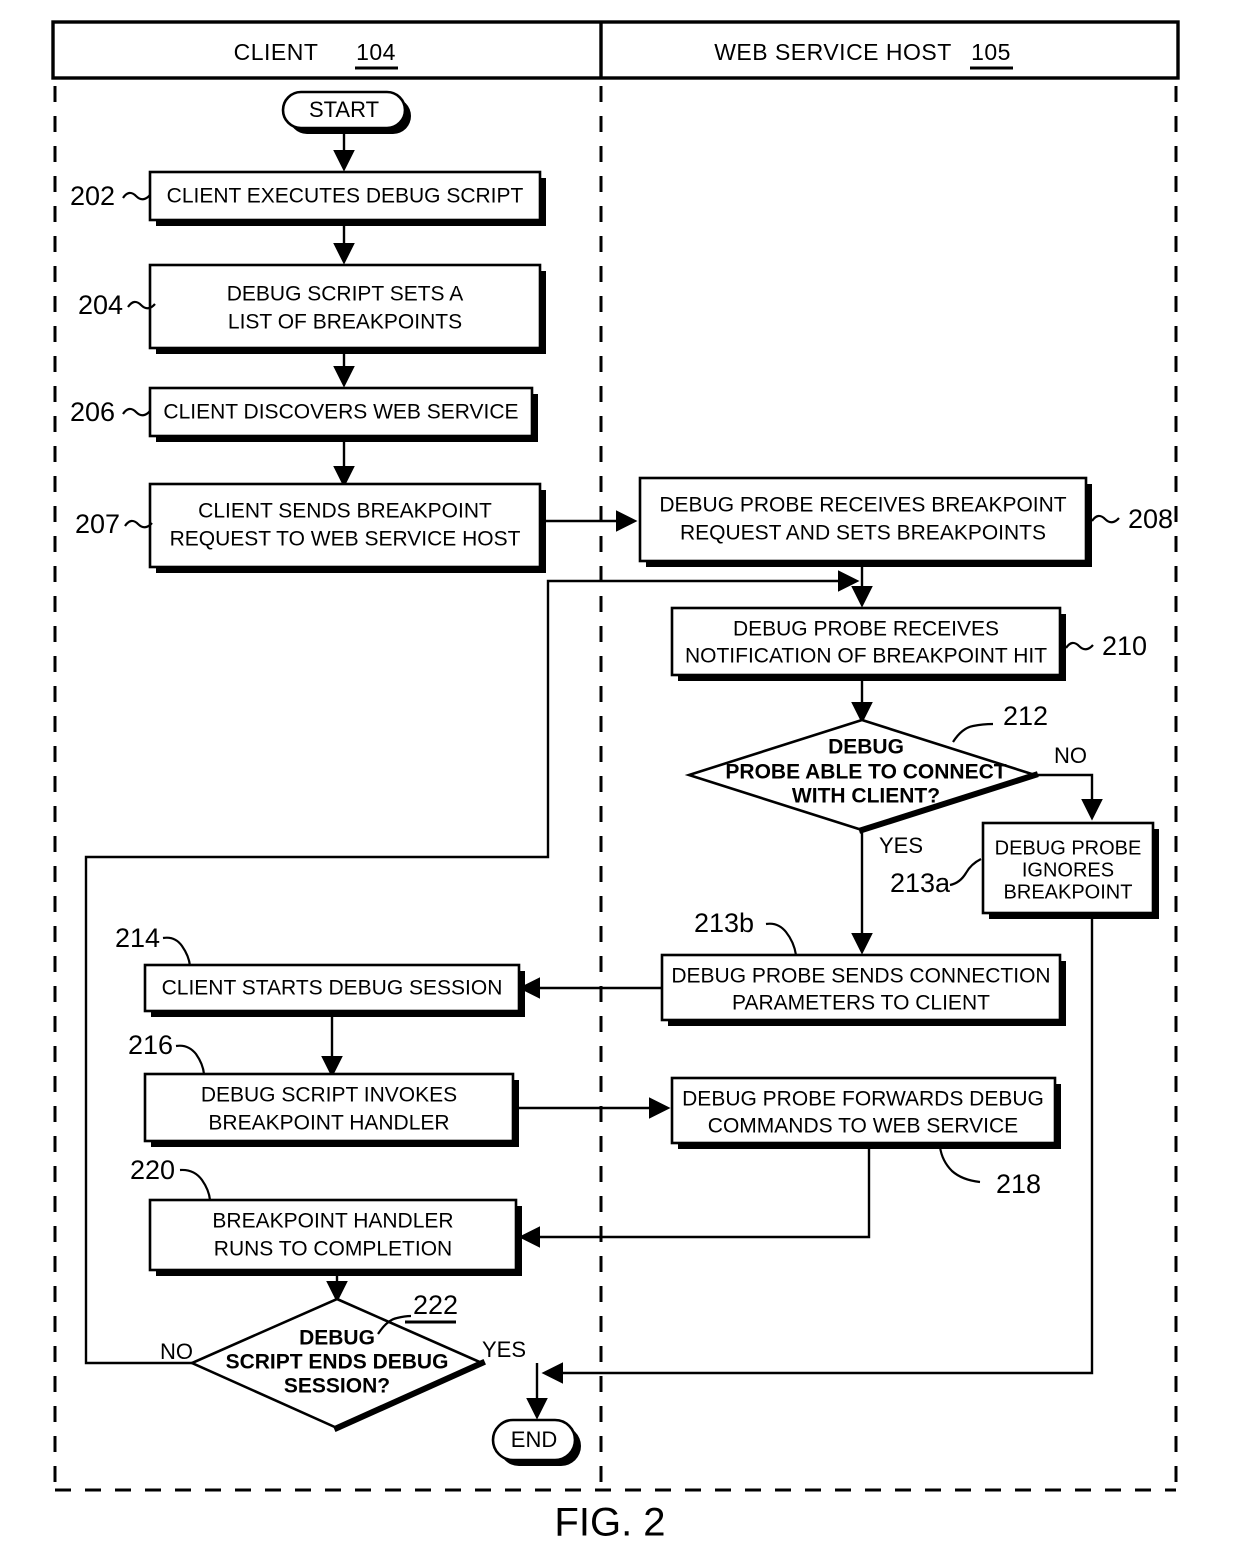  Describe the element at coordinates (329, 1095) in the screenshot. I see `node-216-label-line1: DEBUG SCRIPT INVOKES` at that location.